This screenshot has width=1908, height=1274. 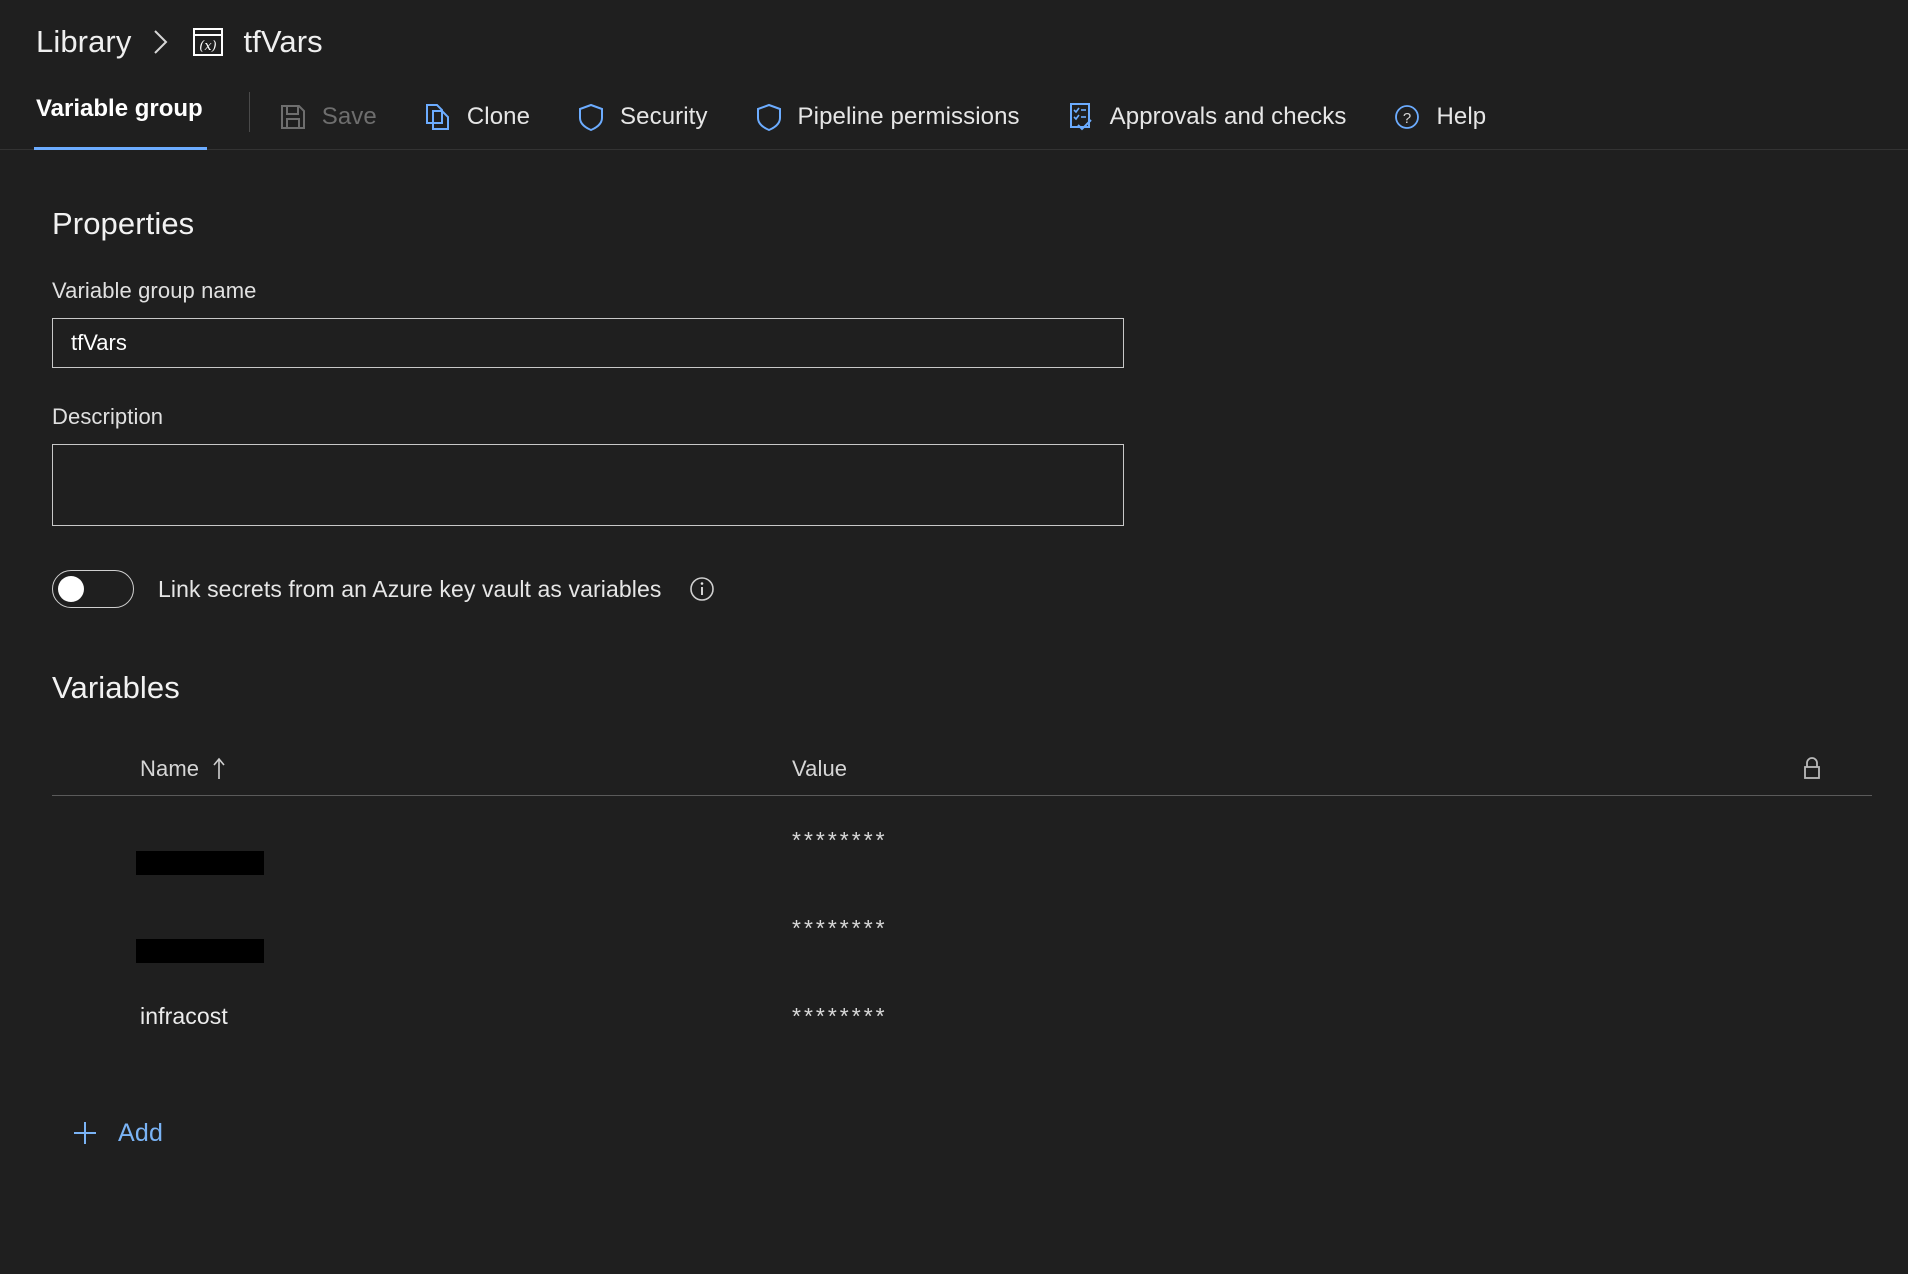 What do you see at coordinates (908, 116) in the screenshot?
I see `pipeline-permissions-button-label: Pipeline permissions` at bounding box center [908, 116].